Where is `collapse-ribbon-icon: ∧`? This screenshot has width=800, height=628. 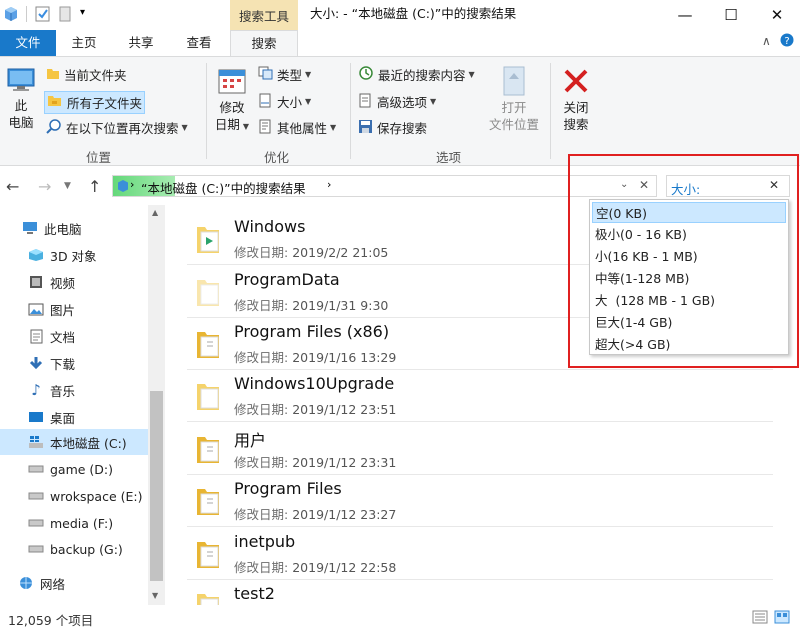 collapse-ribbon-icon: ∧ is located at coordinates (766, 41).